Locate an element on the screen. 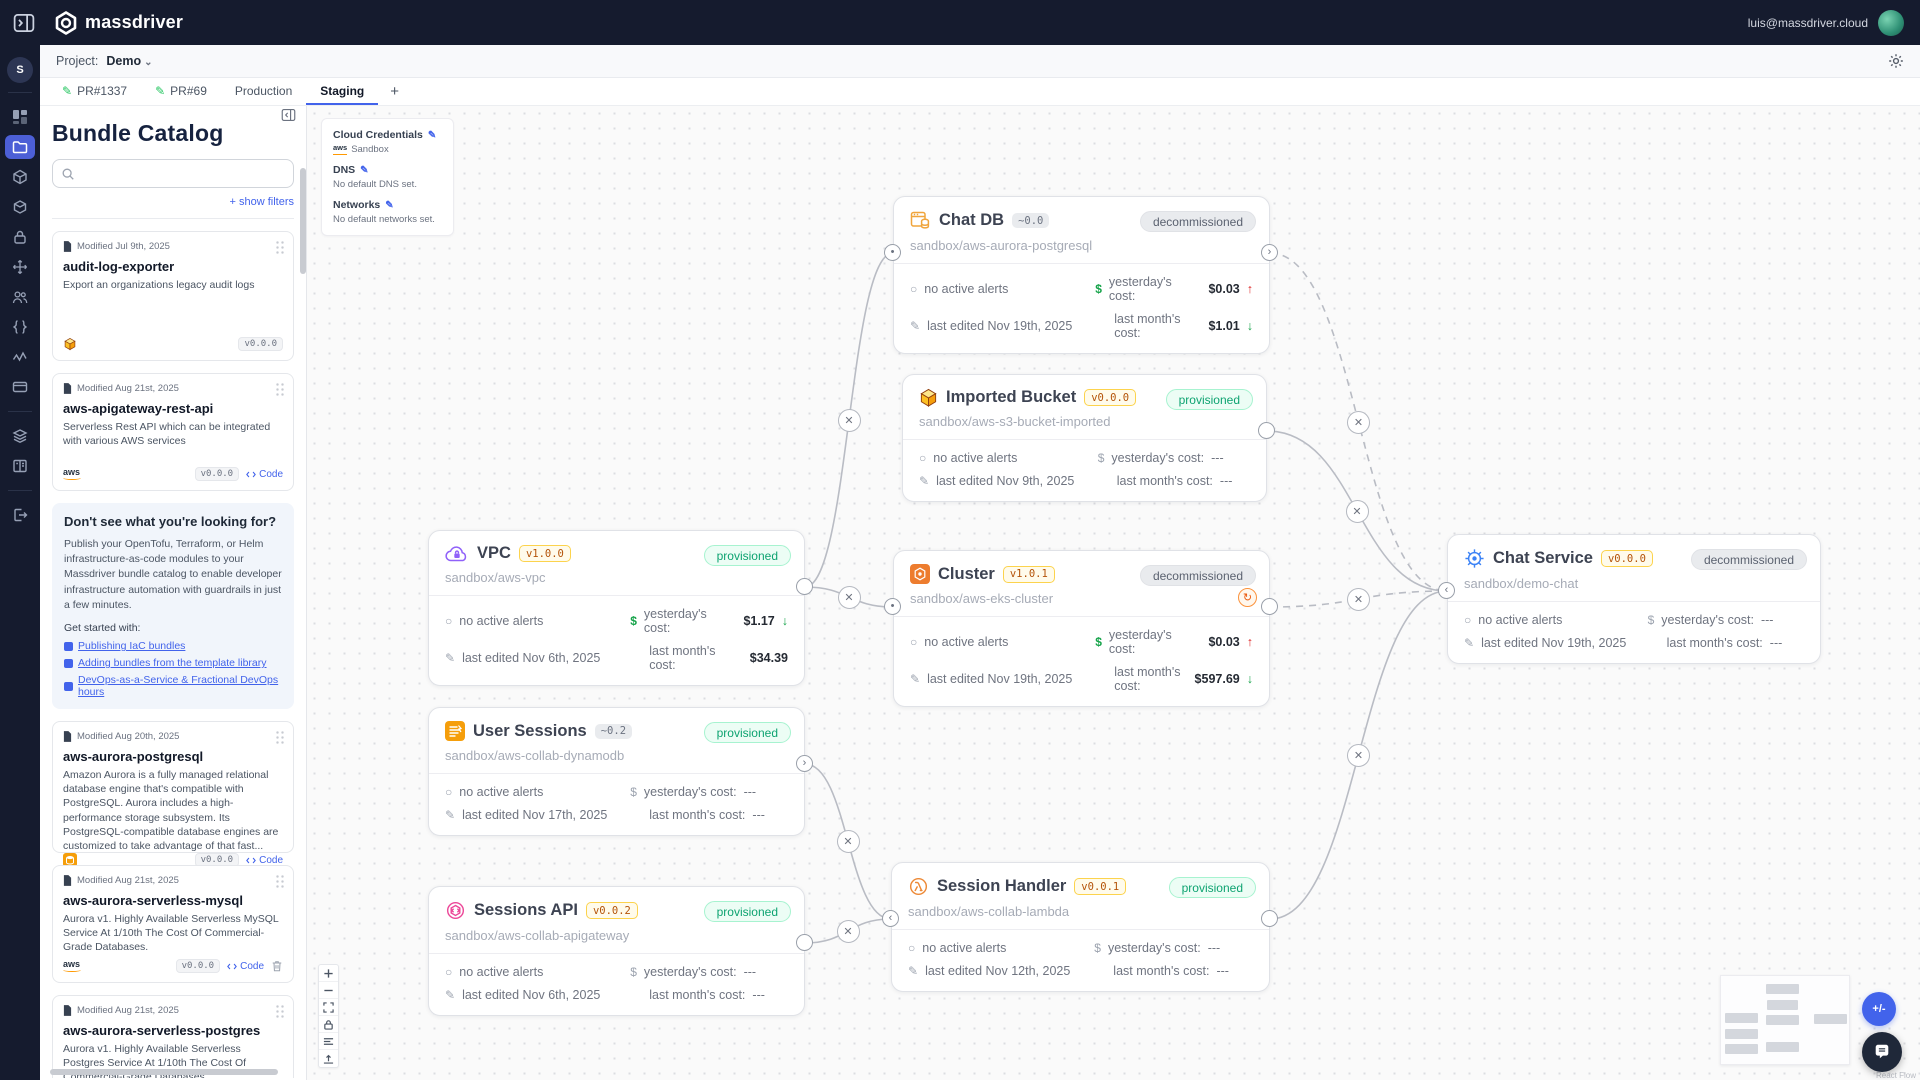  fit-view-button is located at coordinates (328, 1007).